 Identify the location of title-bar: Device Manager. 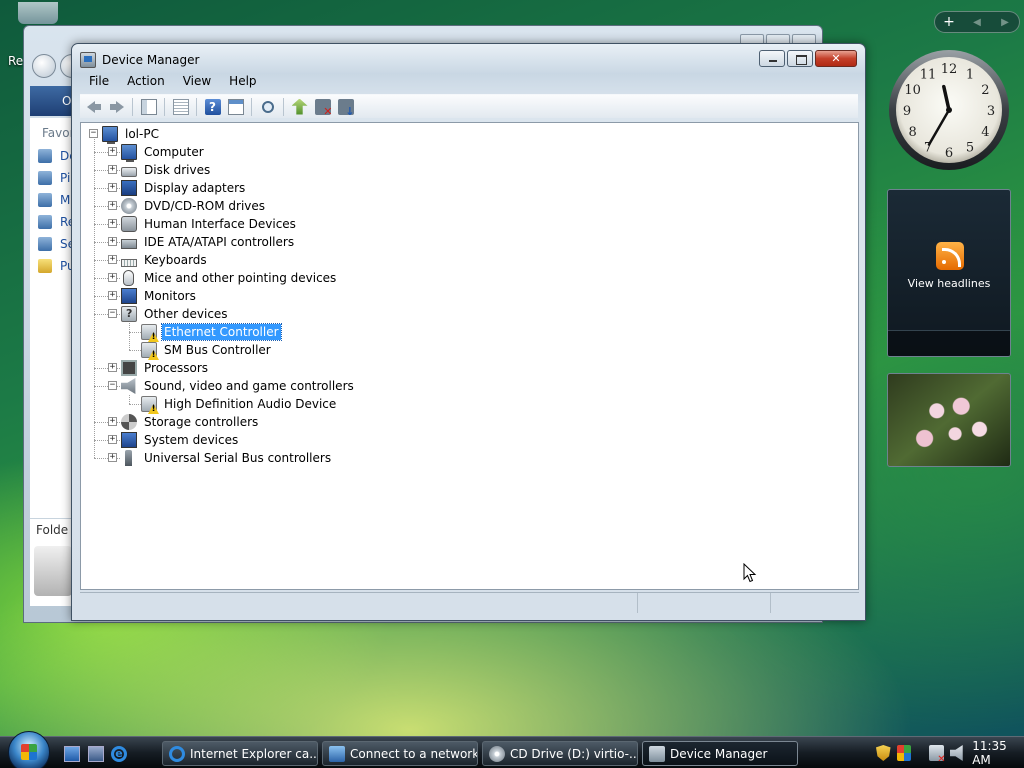
(139, 60).